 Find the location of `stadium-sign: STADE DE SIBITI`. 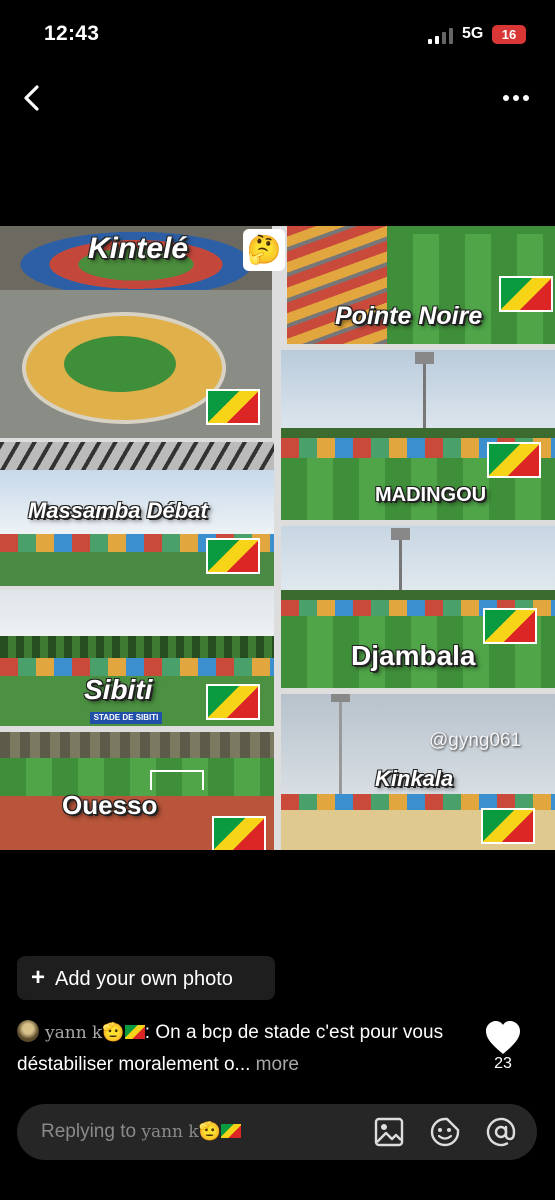

stadium-sign: STADE DE SIBITI is located at coordinates (126, 718).